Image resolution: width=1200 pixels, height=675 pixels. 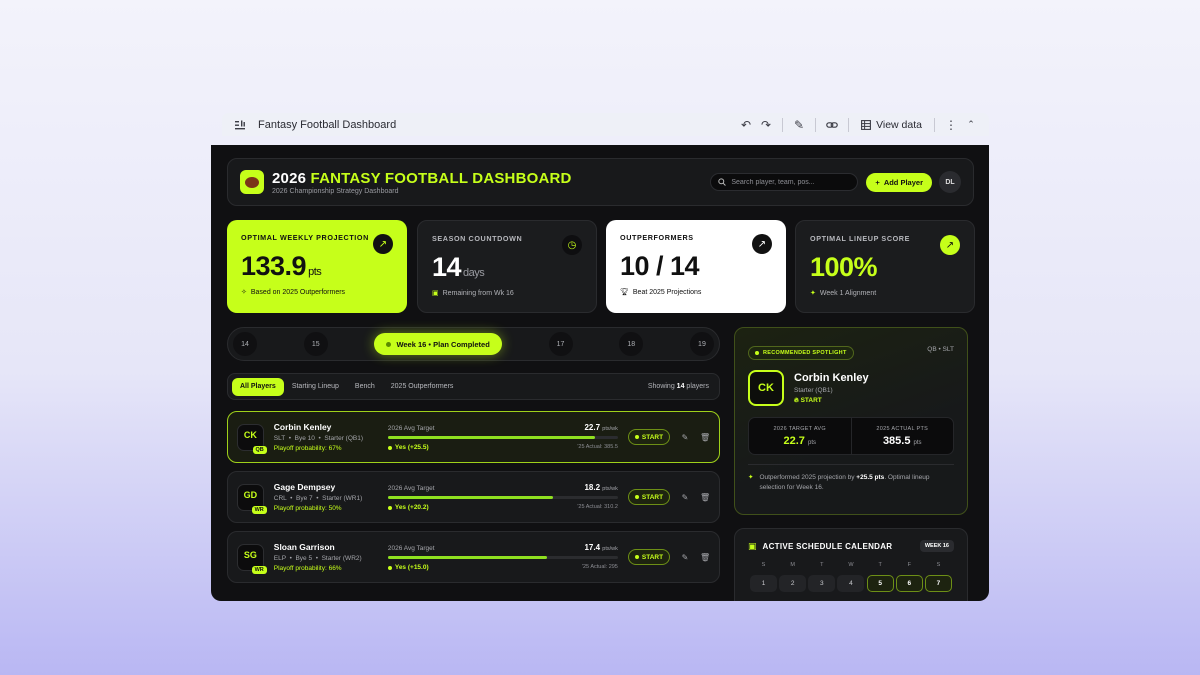 I want to click on calendar-day: 3, so click(x=822, y=583).